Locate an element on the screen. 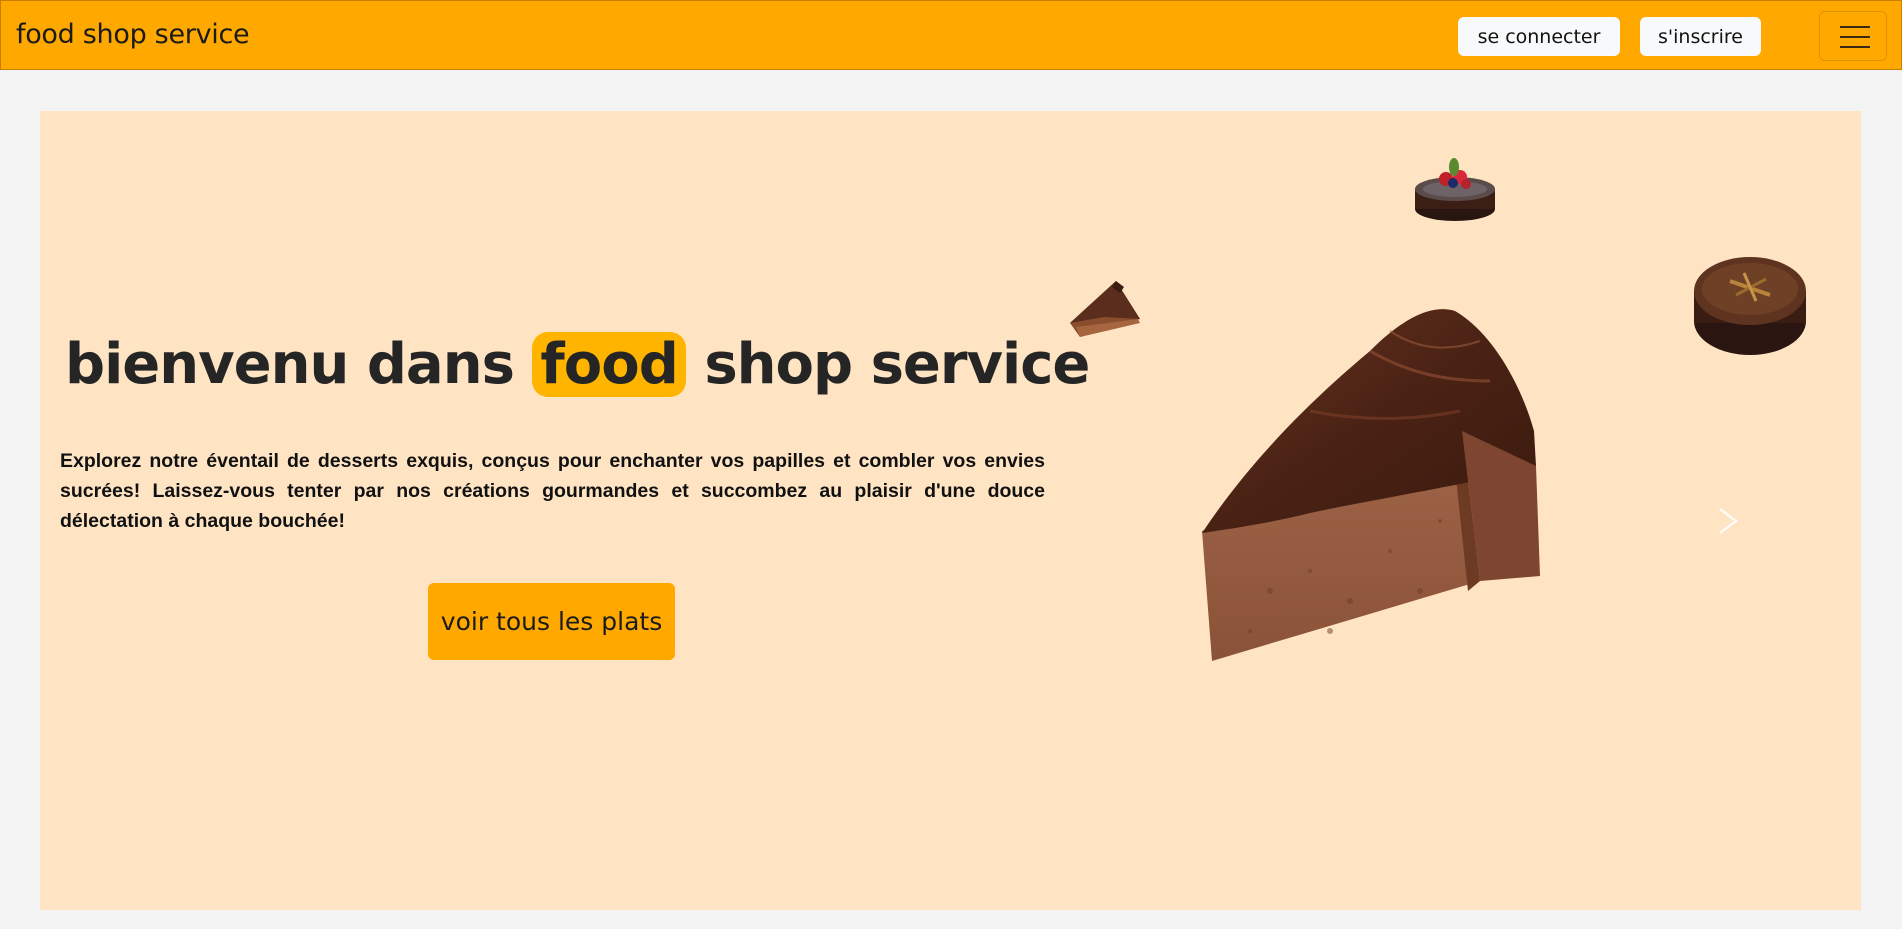 This screenshot has width=1902, height=929. view-all-dishes-button: voir tous les plats is located at coordinates (551, 621).